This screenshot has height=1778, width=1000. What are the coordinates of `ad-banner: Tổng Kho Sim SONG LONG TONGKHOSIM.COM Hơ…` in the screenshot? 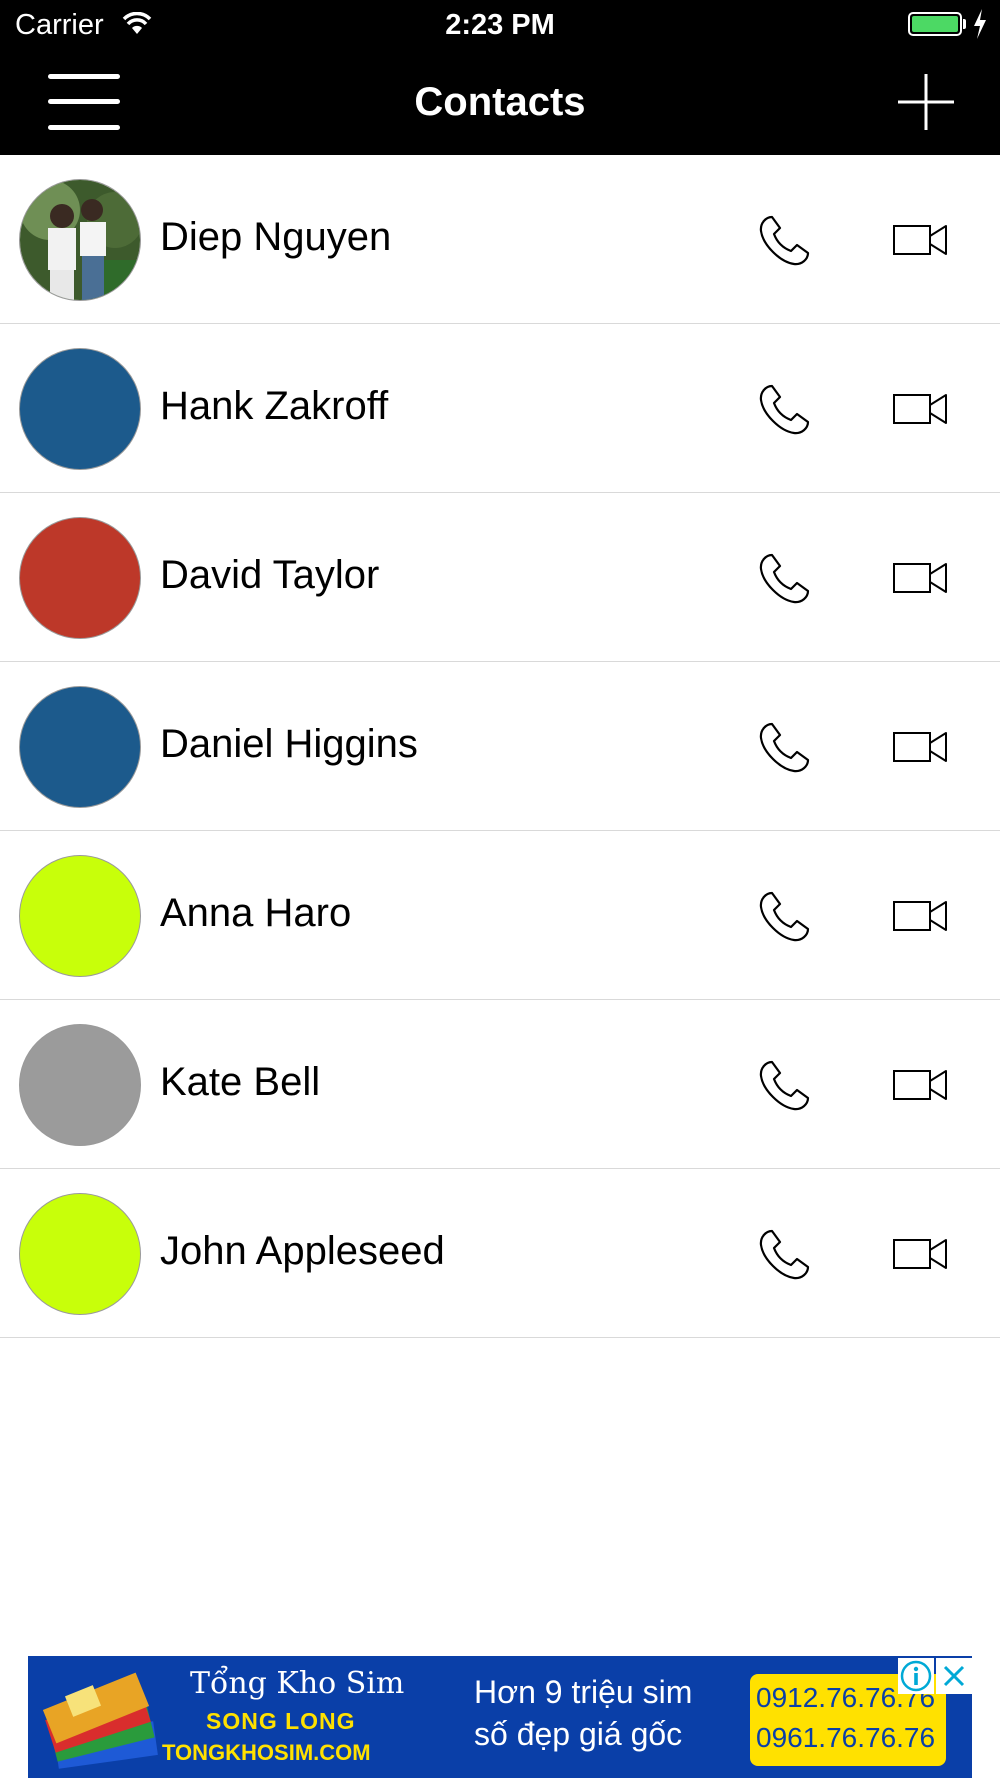 It's located at (500, 1717).